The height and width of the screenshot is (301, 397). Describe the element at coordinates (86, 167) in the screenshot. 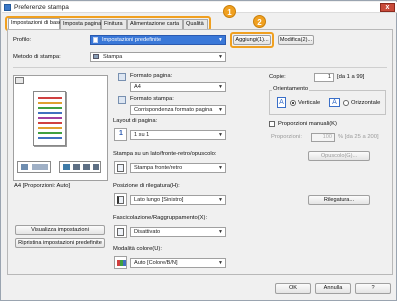

I see `staple-icon` at that location.